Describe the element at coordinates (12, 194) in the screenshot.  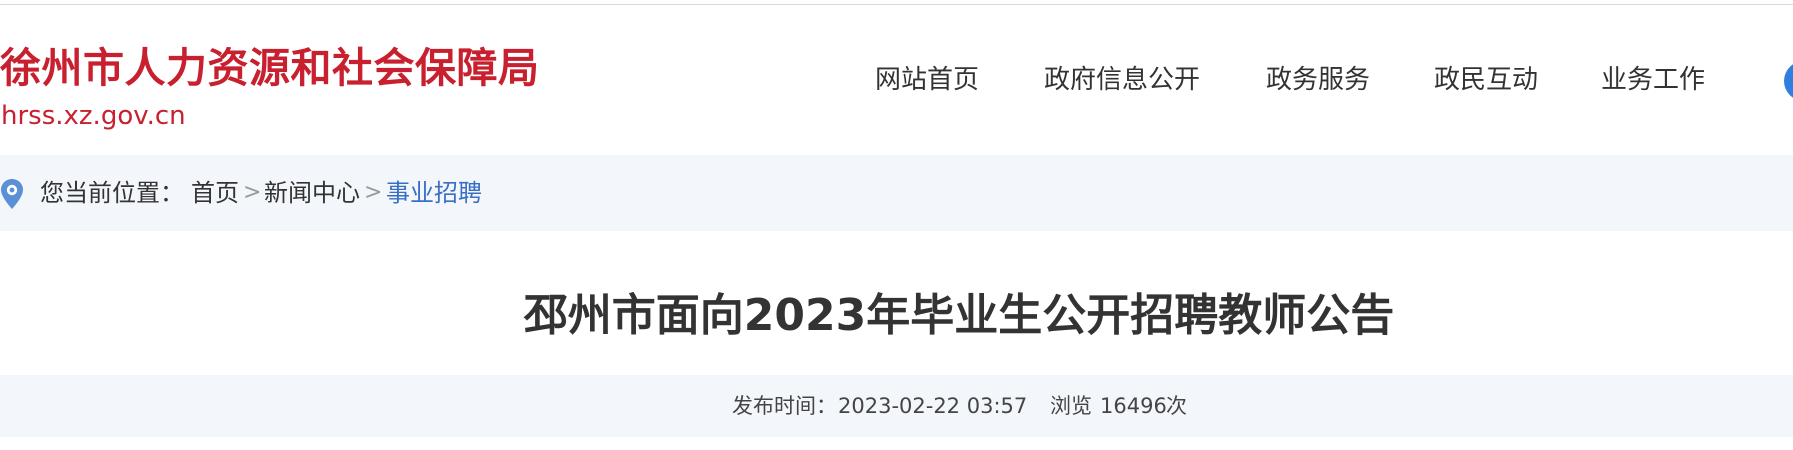
I see `location-pin-icon` at that location.